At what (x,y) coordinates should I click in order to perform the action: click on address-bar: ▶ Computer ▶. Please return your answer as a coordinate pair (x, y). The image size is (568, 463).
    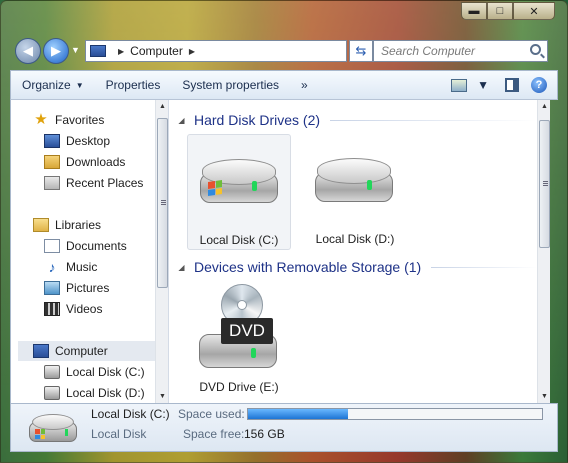
    Looking at the image, I should click on (216, 51).